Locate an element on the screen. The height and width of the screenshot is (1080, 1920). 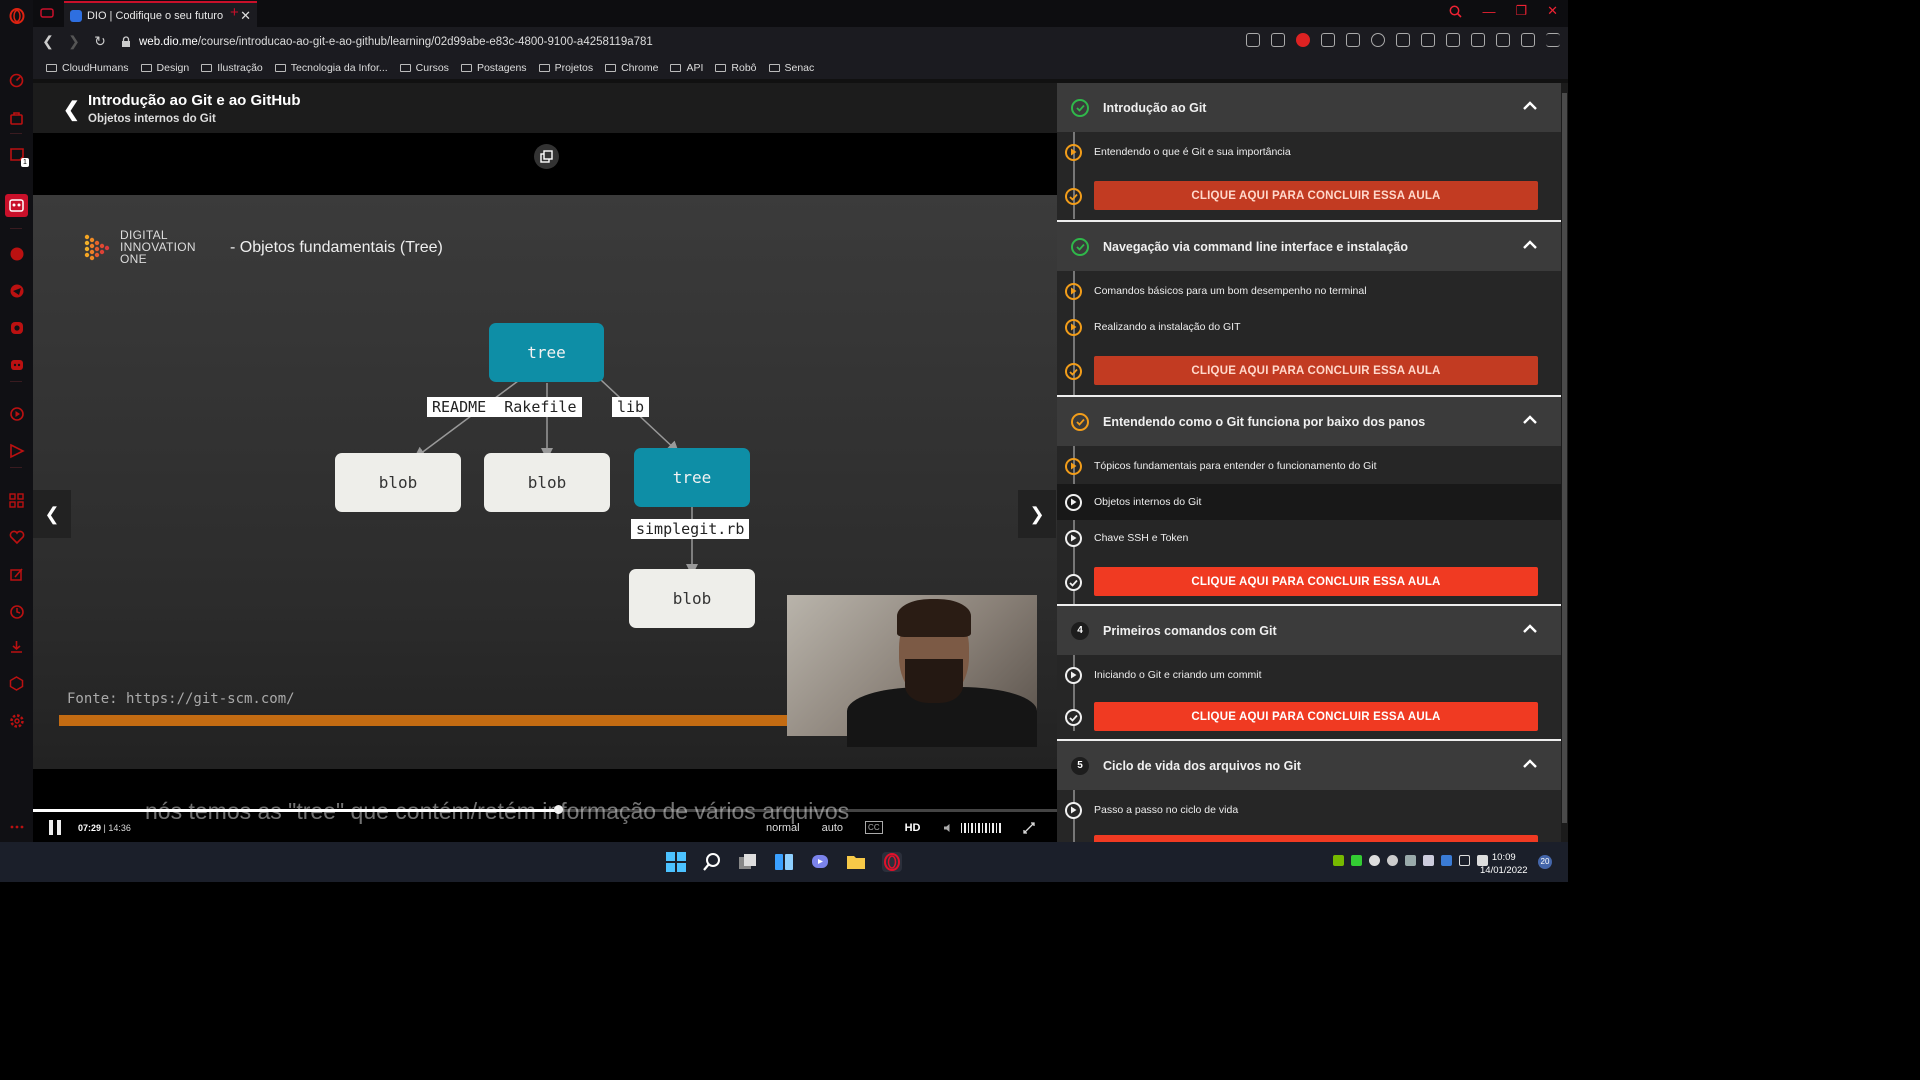
shopping-bag-icon is located at coordinates (16, 117).